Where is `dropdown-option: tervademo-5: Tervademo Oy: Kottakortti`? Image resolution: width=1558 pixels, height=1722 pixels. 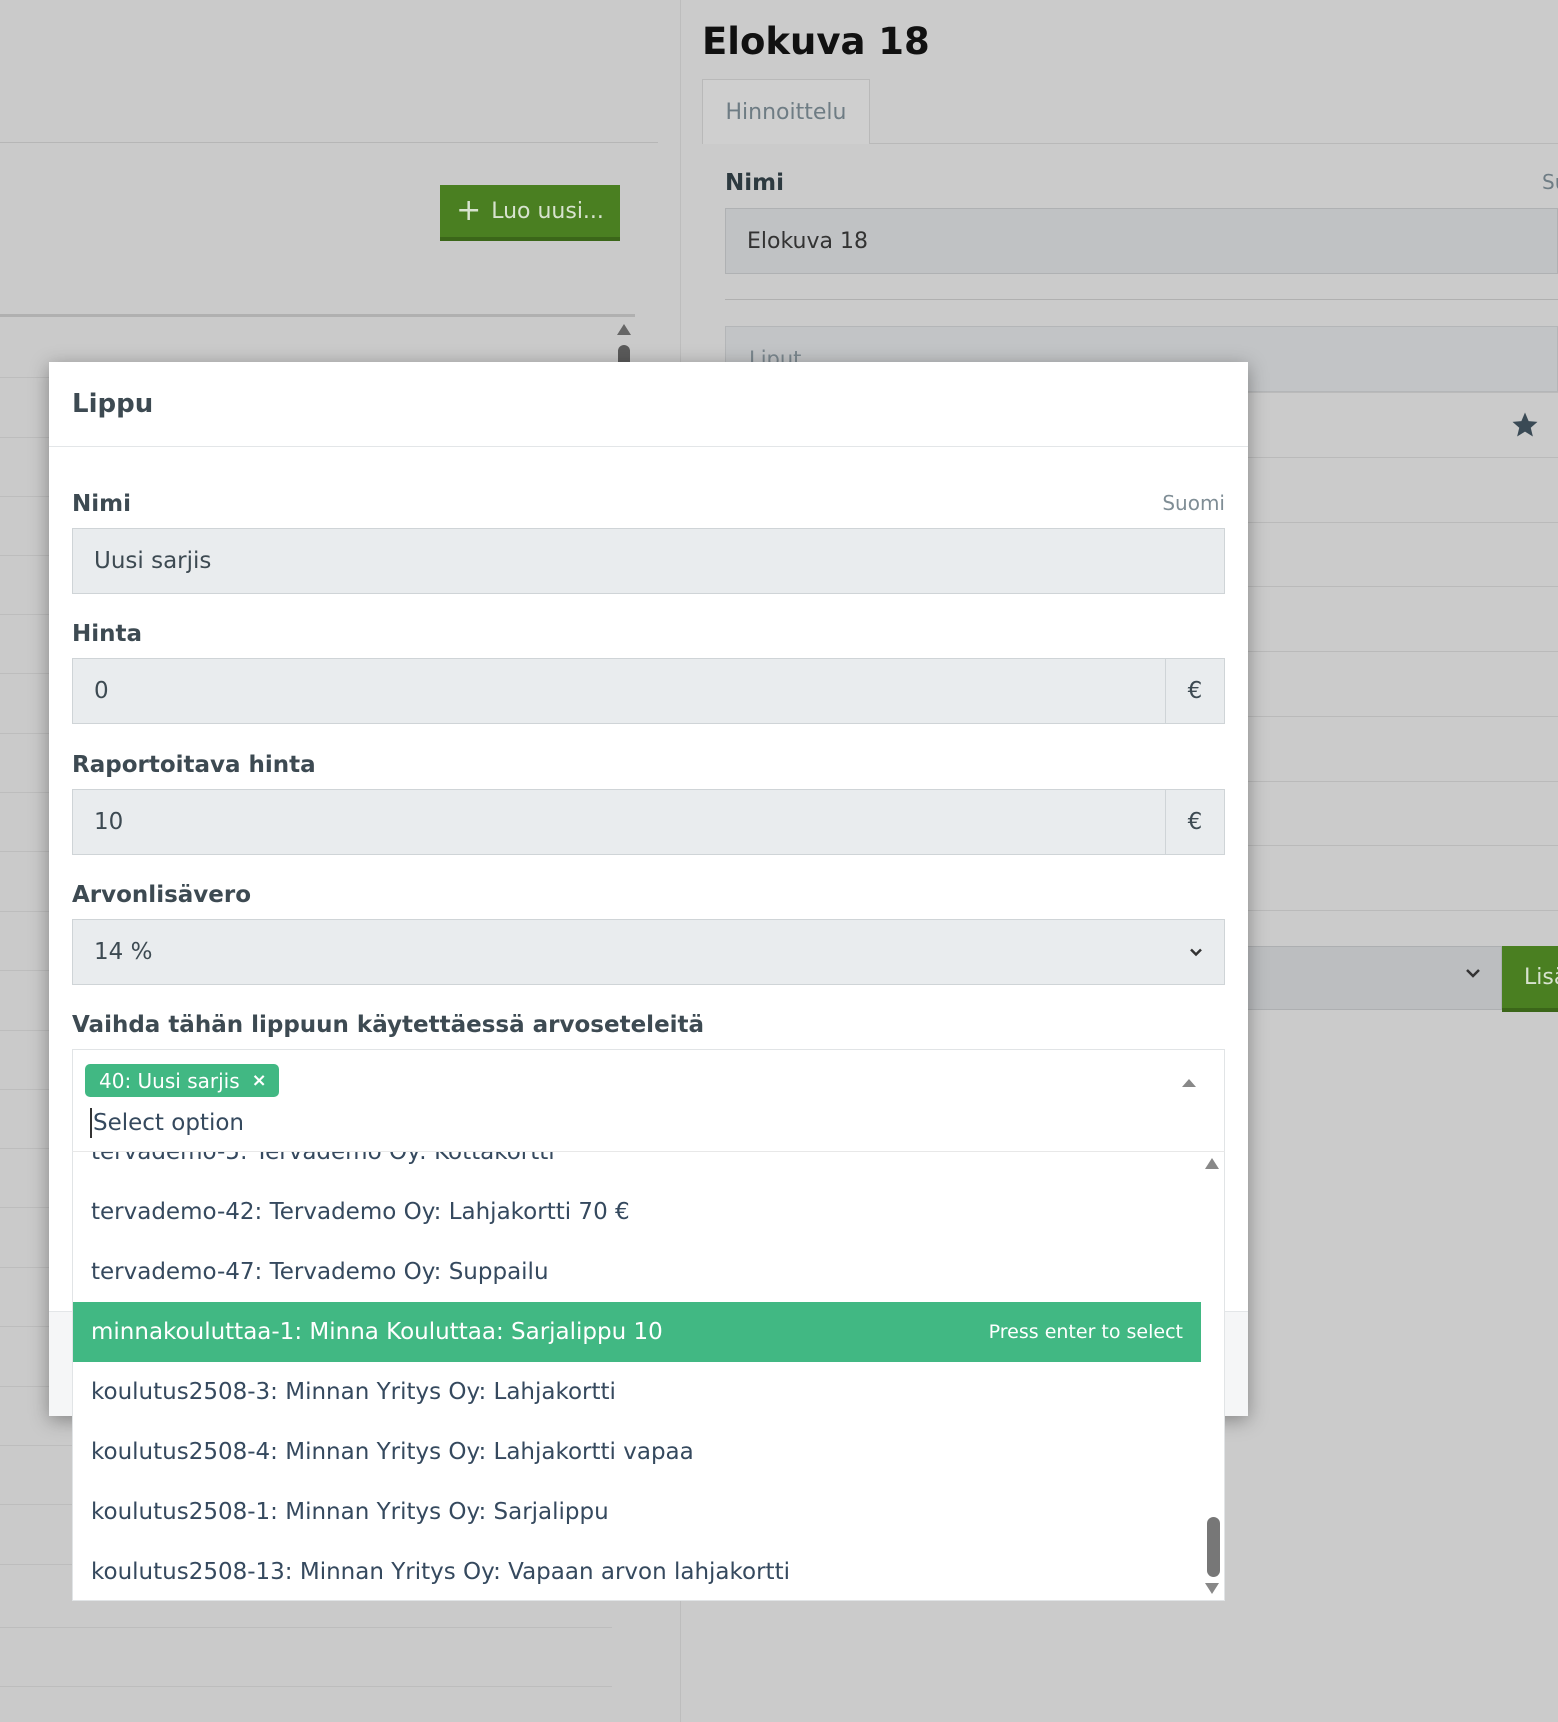 dropdown-option: tervademo-5: Tervademo Oy: Kottakortti is located at coordinates (637, 1167).